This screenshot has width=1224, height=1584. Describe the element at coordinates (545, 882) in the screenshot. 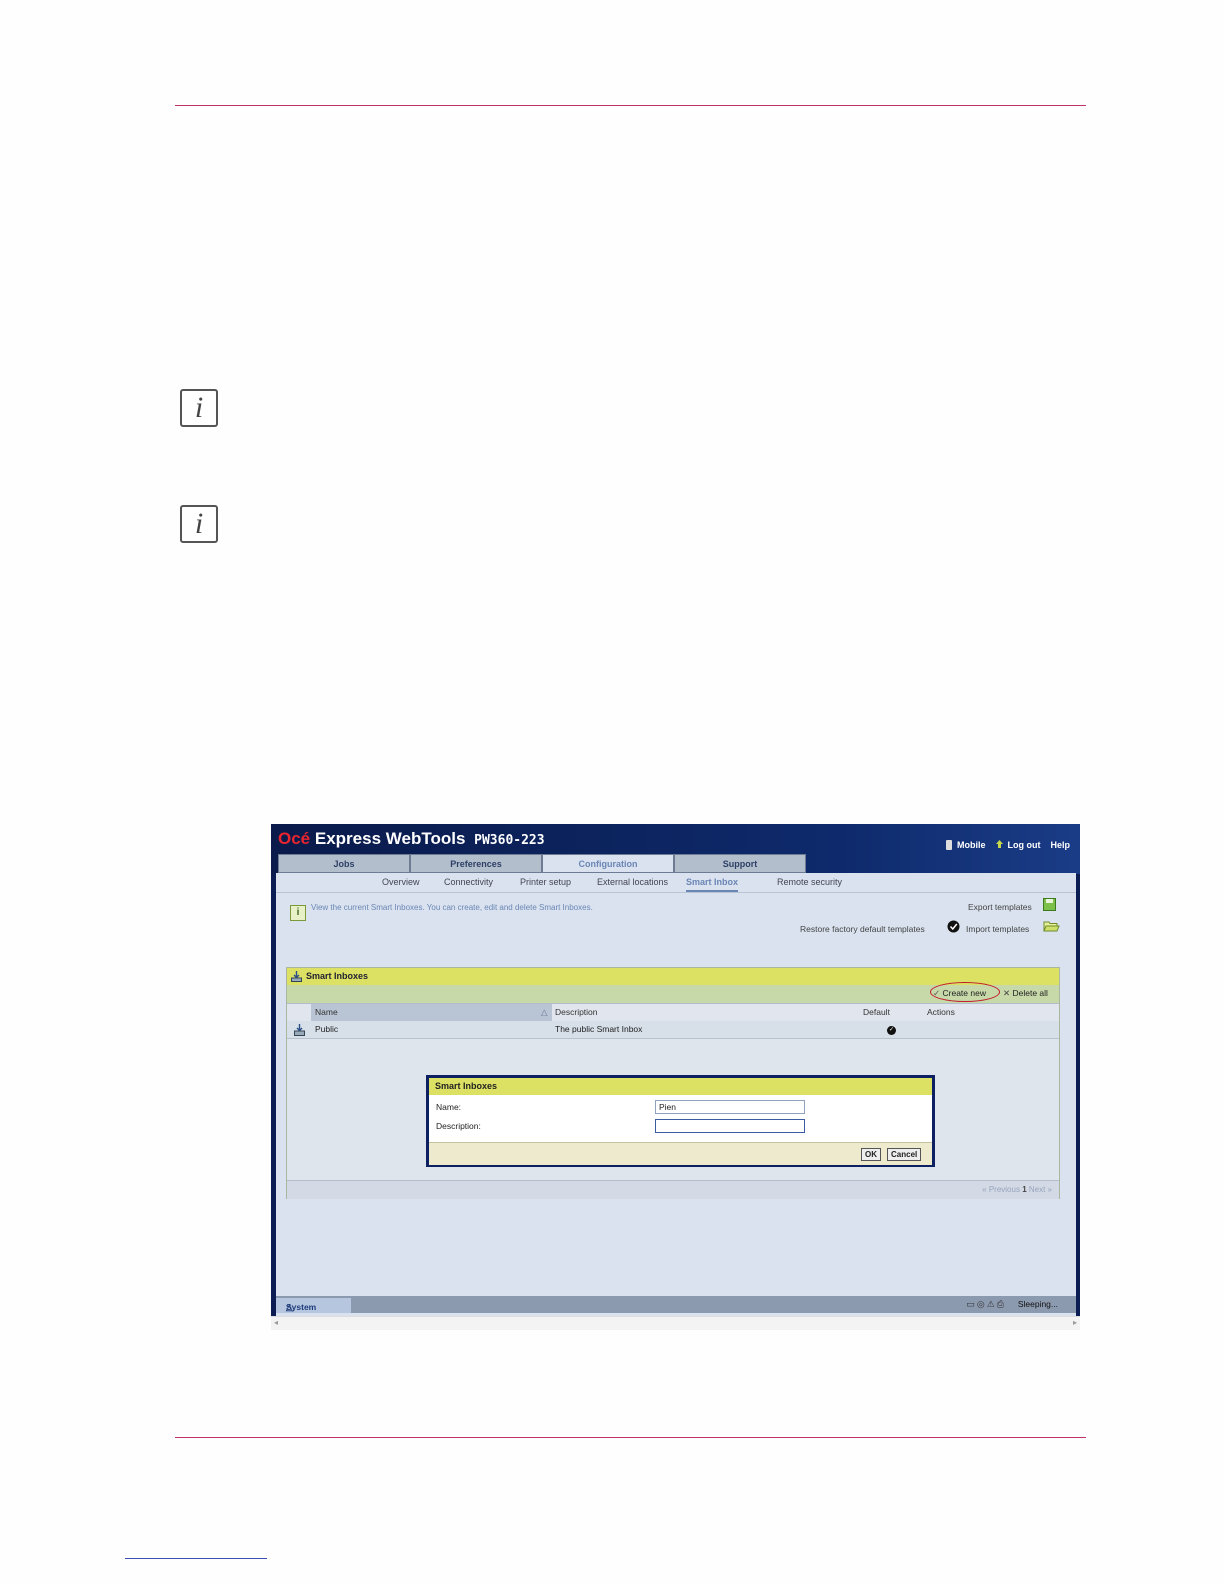

I see `subnav-printer-setup: Printer setup` at that location.